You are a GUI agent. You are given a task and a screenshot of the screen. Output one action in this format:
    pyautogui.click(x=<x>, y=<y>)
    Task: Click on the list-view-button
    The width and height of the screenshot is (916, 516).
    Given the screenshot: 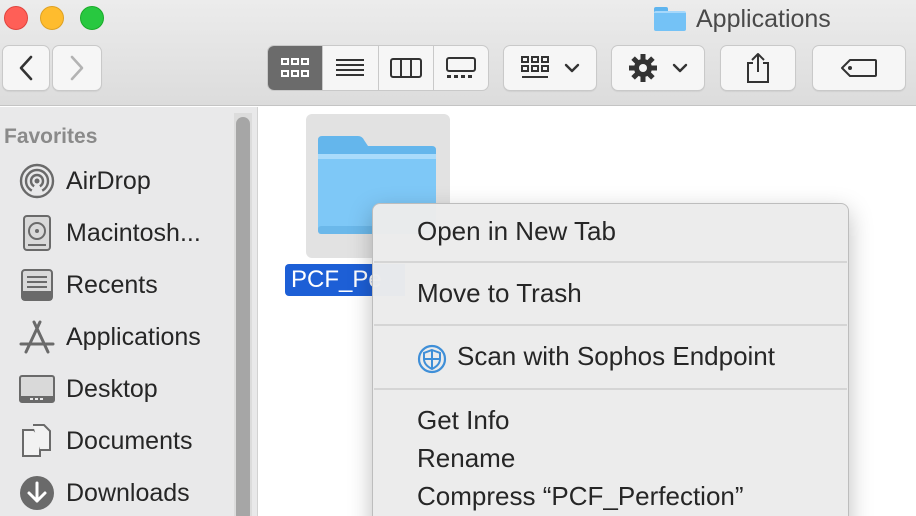 What is the action you would take?
    pyautogui.click(x=351, y=68)
    